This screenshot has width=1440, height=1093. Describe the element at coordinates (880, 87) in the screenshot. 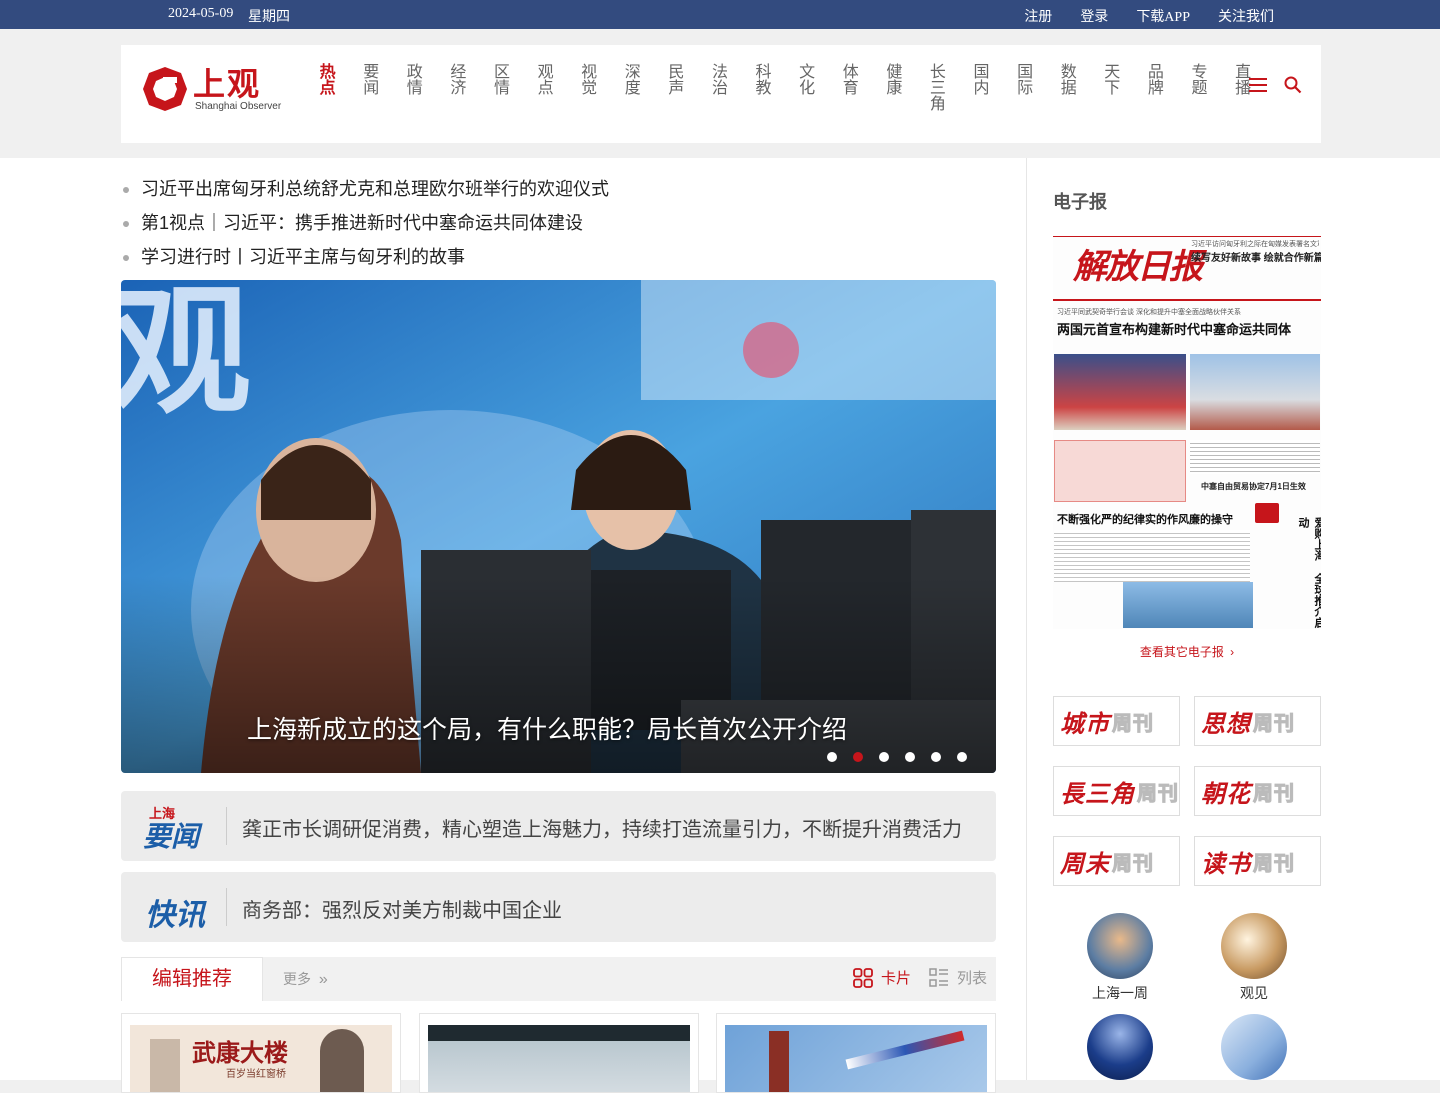

I see `nav-item-health: 健康` at that location.